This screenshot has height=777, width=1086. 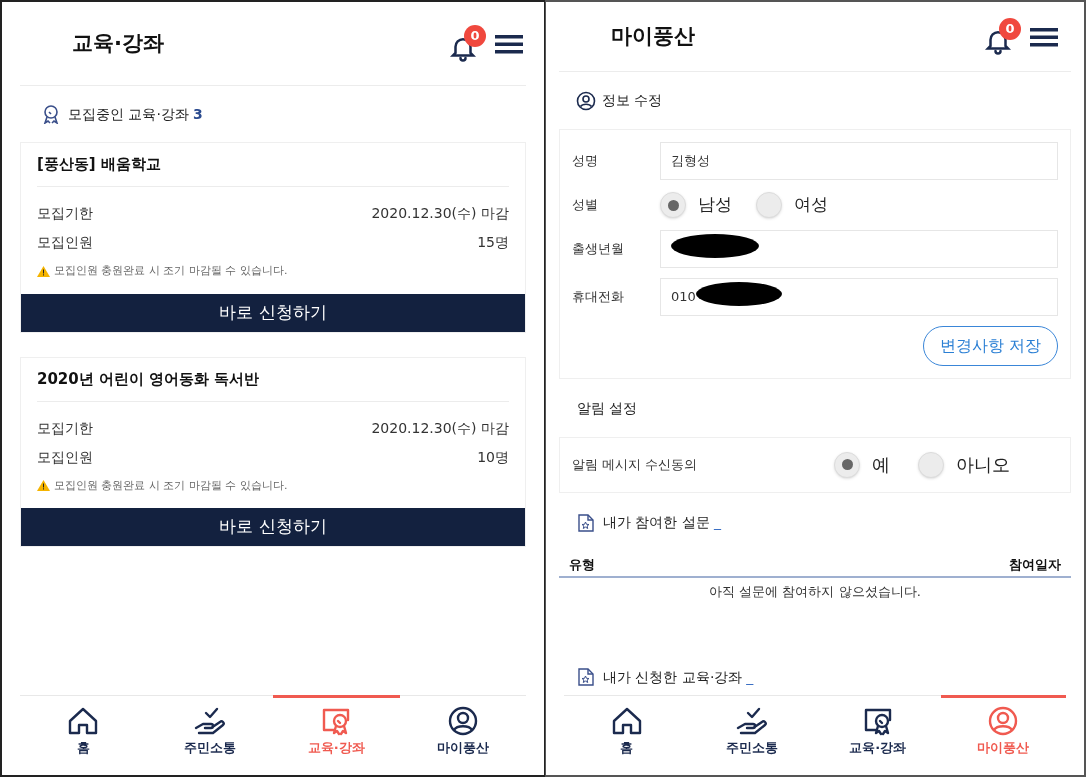 What do you see at coordinates (632, 100) in the screenshot?
I see `section-heading: 정보 수정` at bounding box center [632, 100].